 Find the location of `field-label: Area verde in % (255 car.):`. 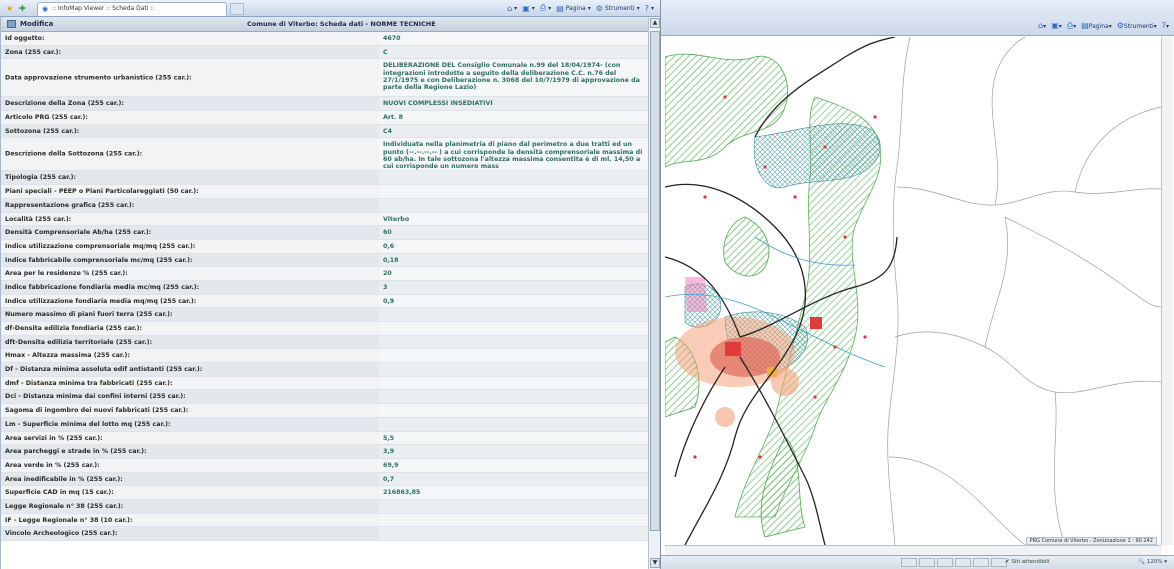

field-label: Area verde in % (255 car.): is located at coordinates (52, 465).